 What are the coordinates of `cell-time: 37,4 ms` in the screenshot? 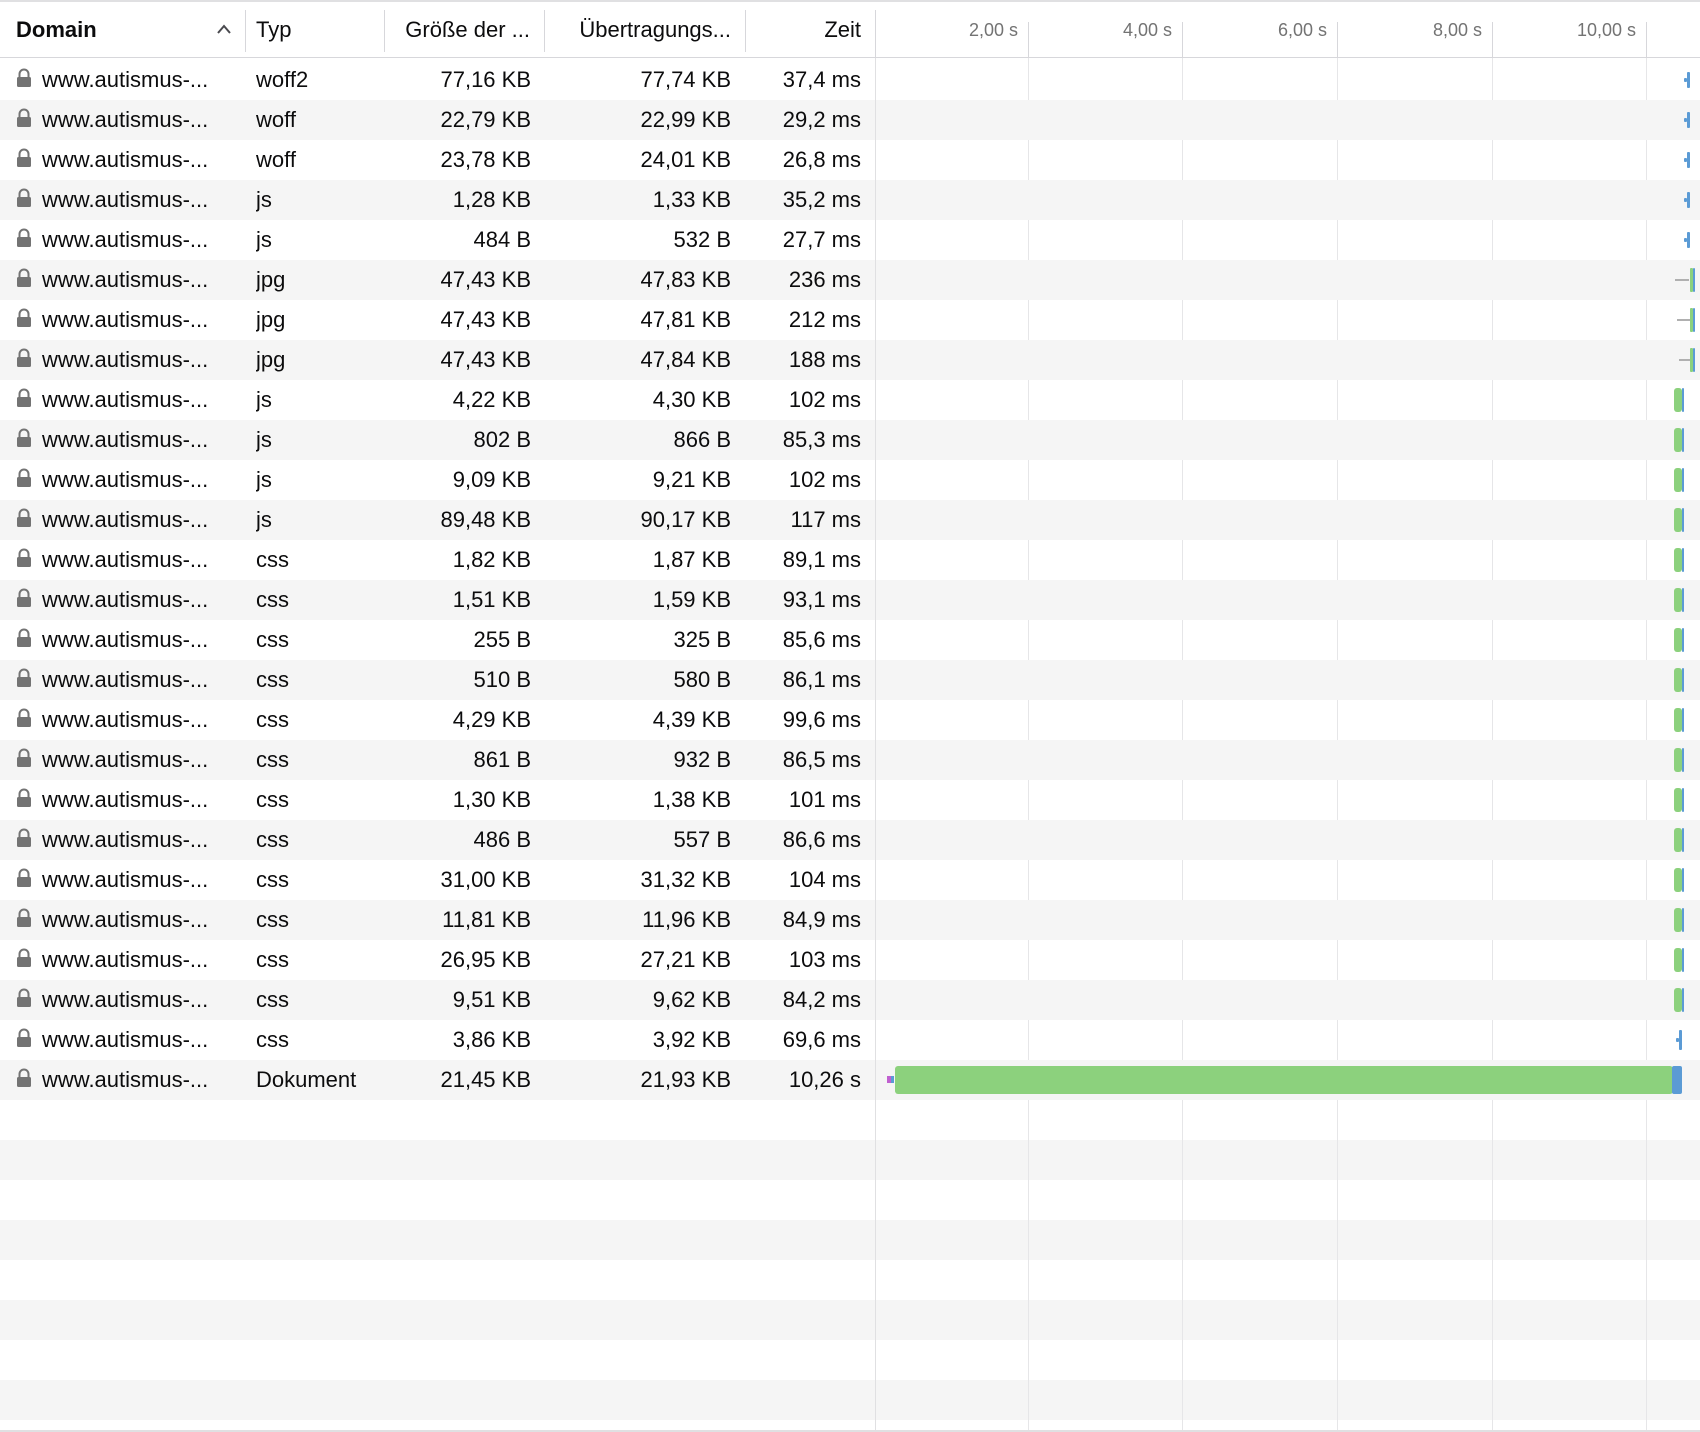 It's located at (821, 79).